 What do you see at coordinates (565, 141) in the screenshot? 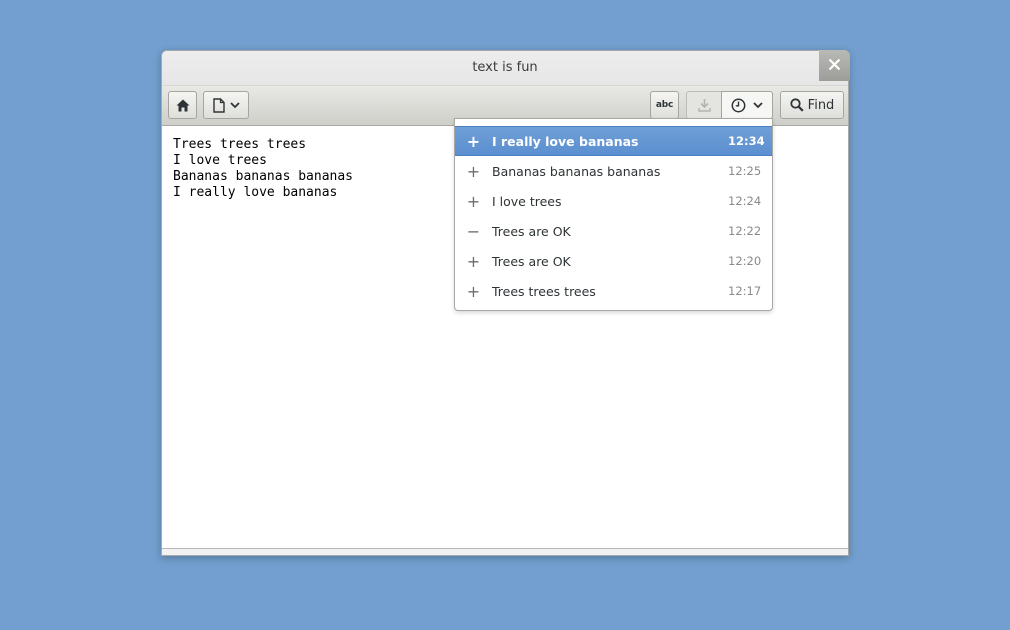
I see `history-item-text: I really love bananas` at bounding box center [565, 141].